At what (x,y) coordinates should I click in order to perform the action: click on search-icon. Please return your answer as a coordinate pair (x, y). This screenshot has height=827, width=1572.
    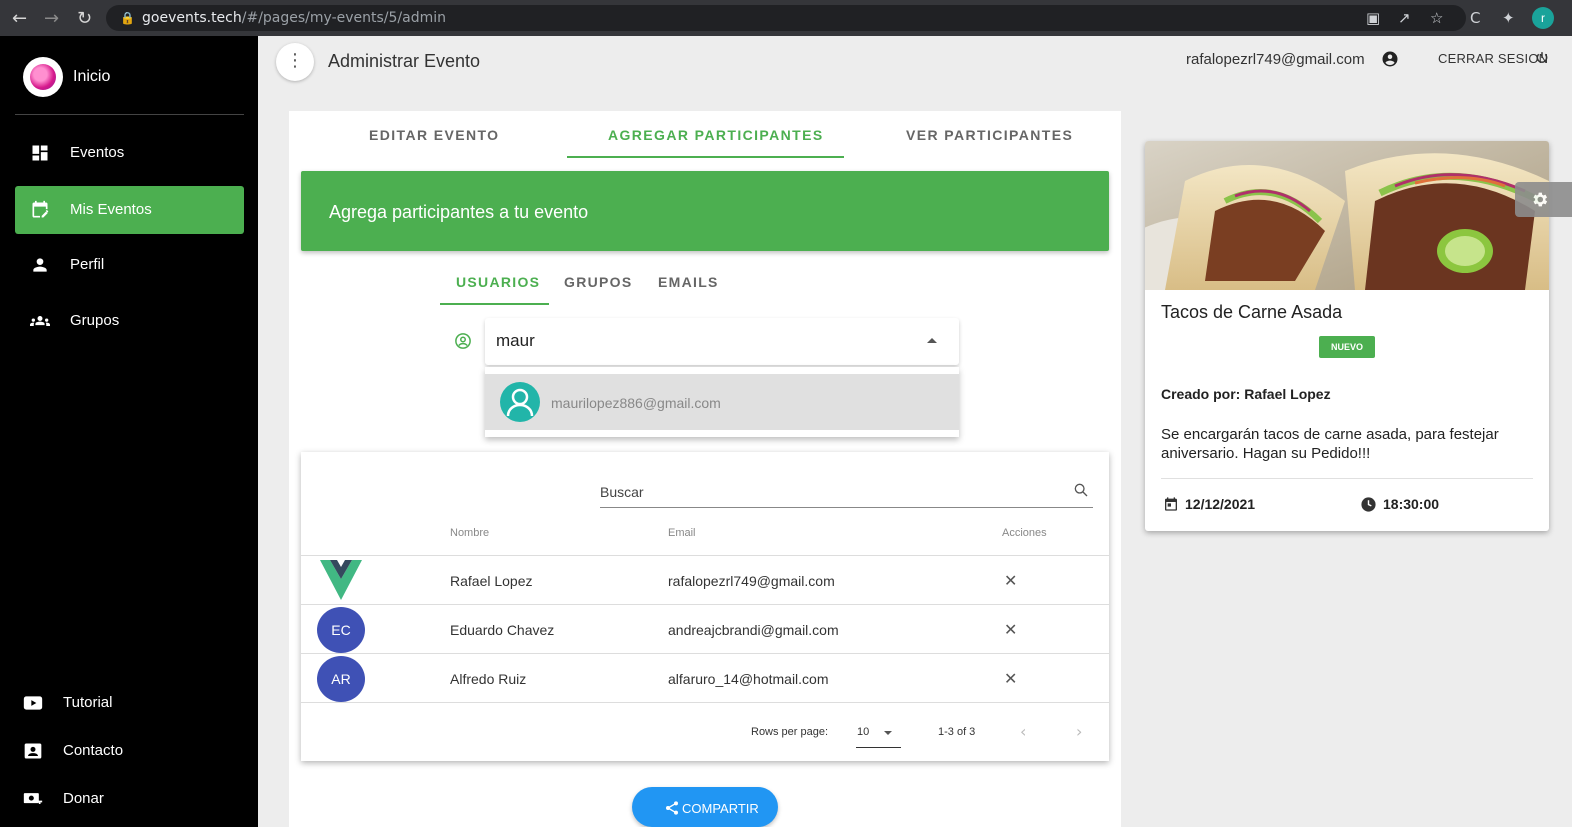
    Looking at the image, I should click on (1081, 490).